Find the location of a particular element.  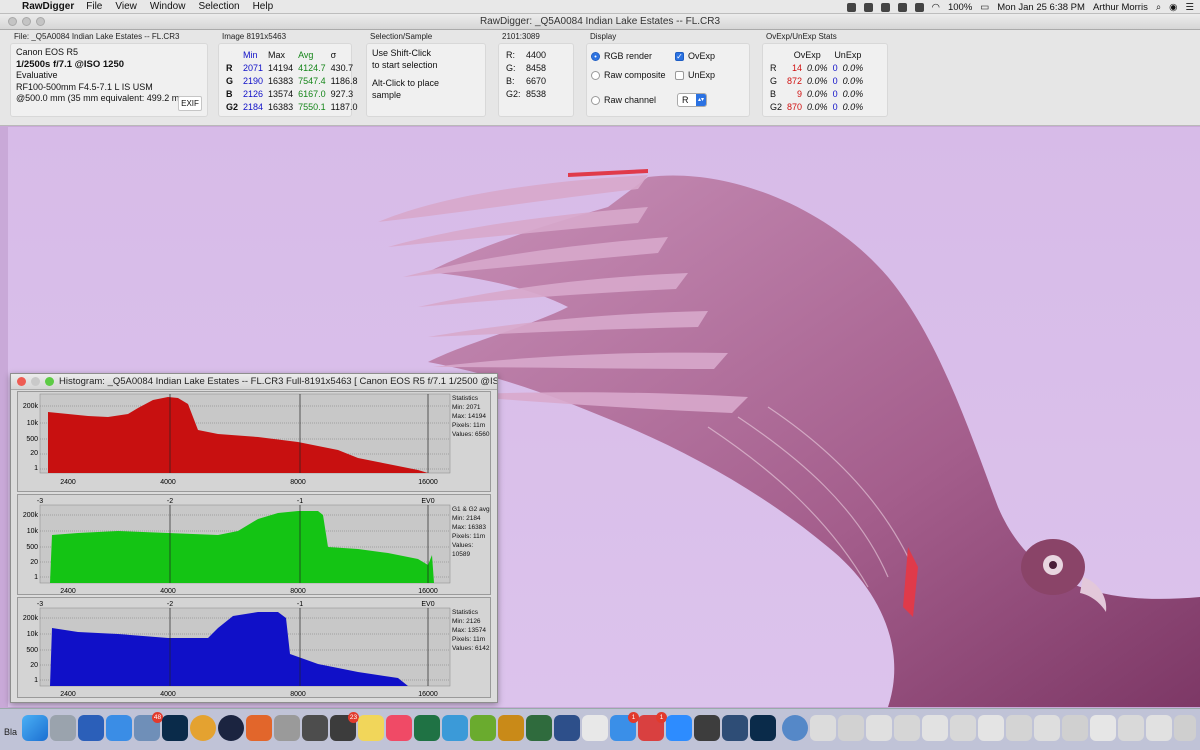

1password-icon is located at coordinates (231, 728).